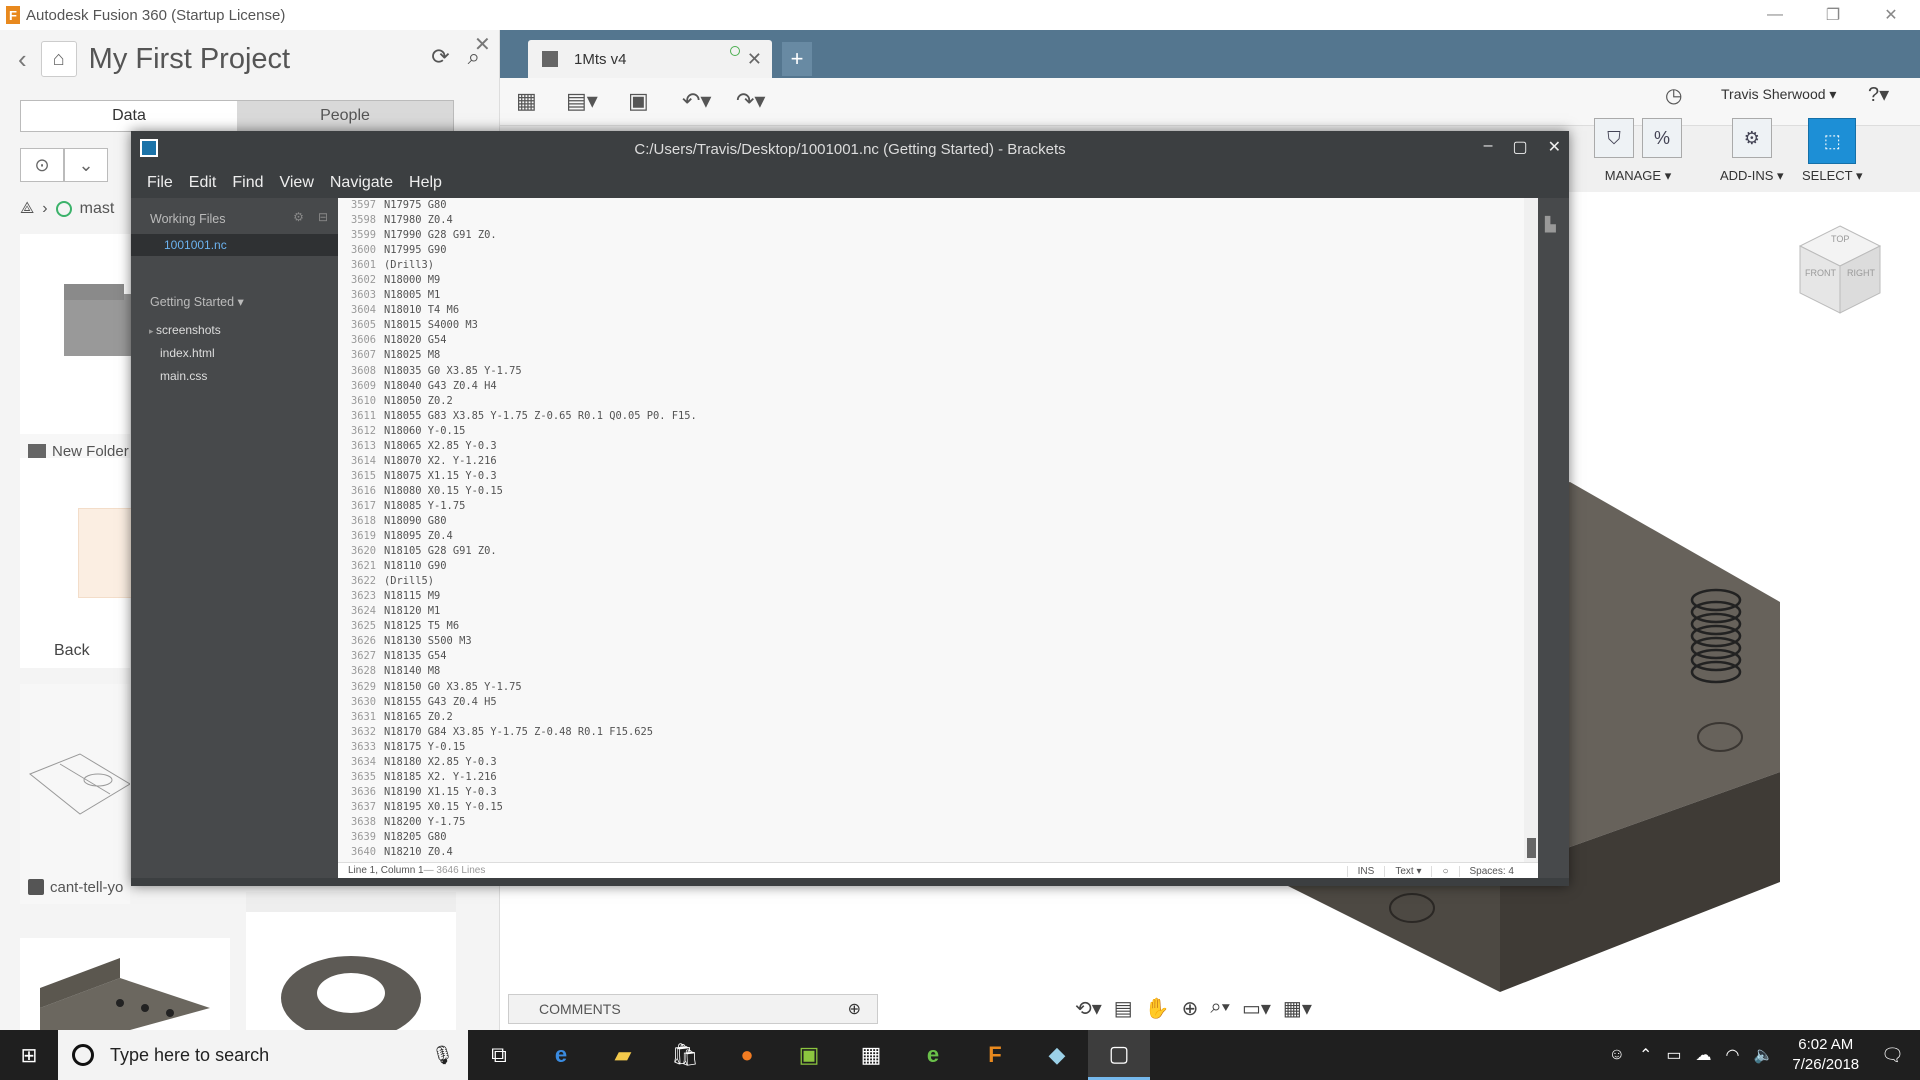 The width and height of the screenshot is (1920, 1080). Describe the element at coordinates (928, 626) in the screenshot. I see `code-line: 3625 N18125 T5 M6` at that location.